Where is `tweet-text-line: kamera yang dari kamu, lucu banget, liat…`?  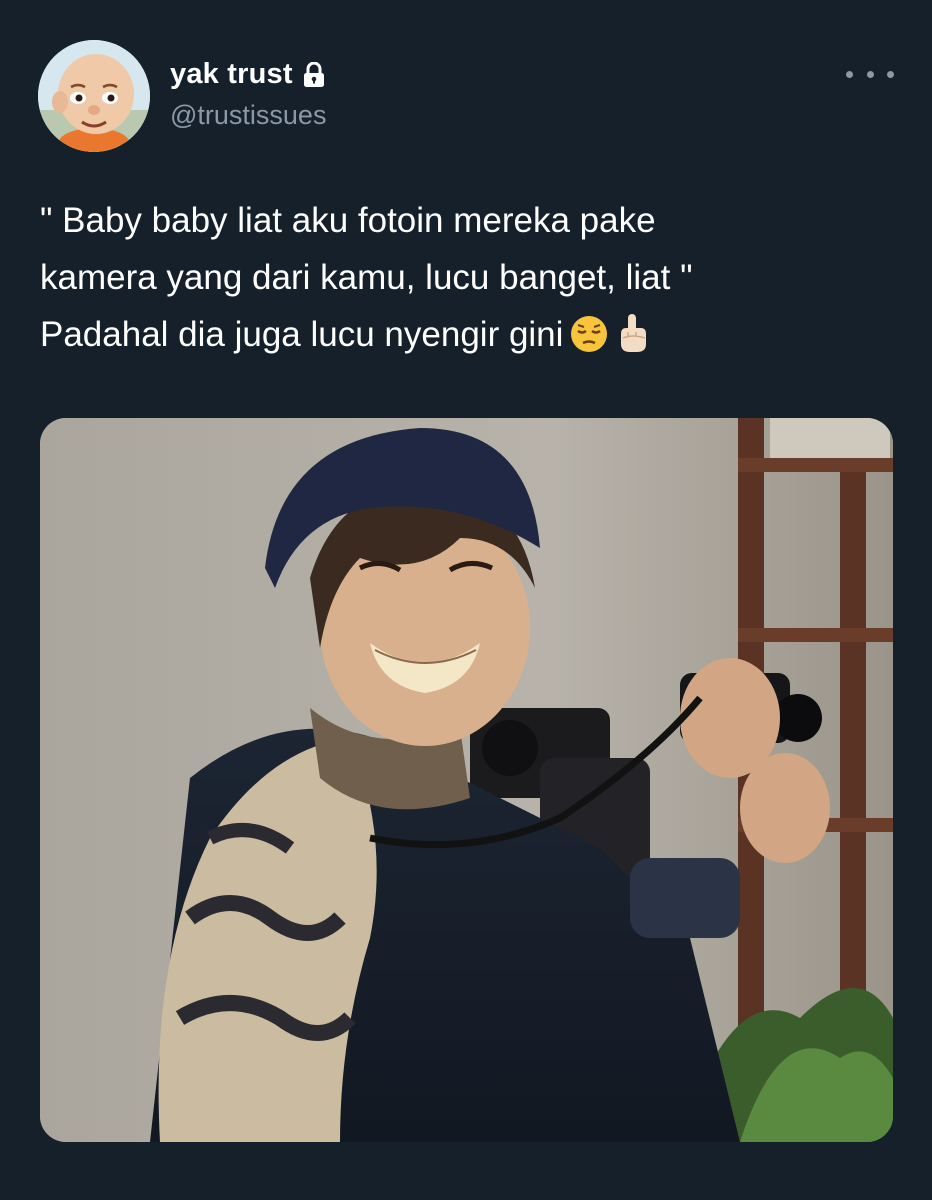 tweet-text-line: kamera yang dari kamu, lucu banget, liat… is located at coordinates (366, 277).